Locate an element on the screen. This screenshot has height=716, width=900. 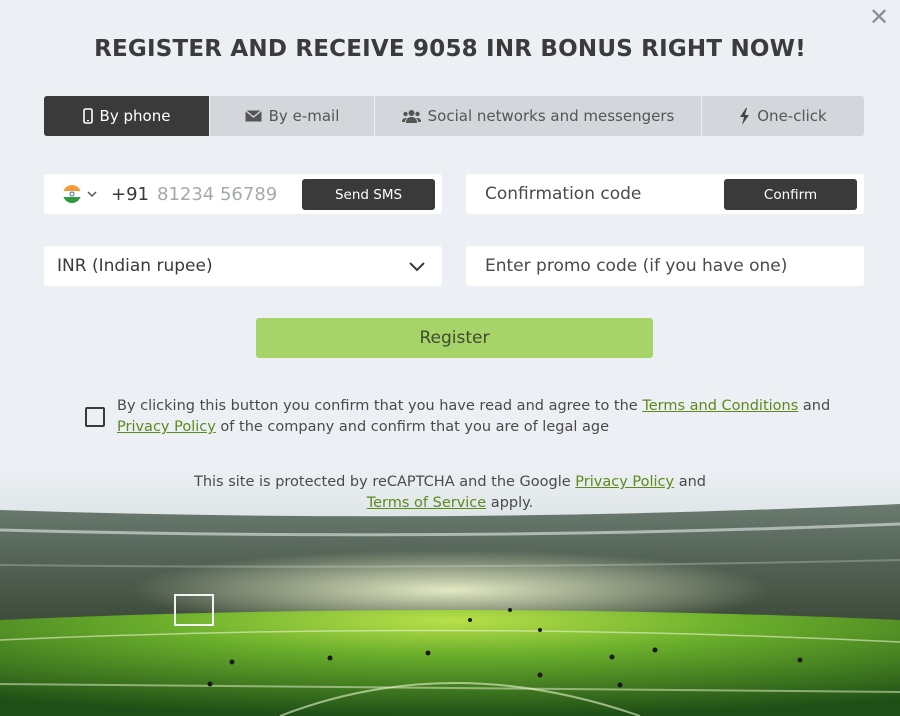
tab-label: One-click is located at coordinates (792, 116).